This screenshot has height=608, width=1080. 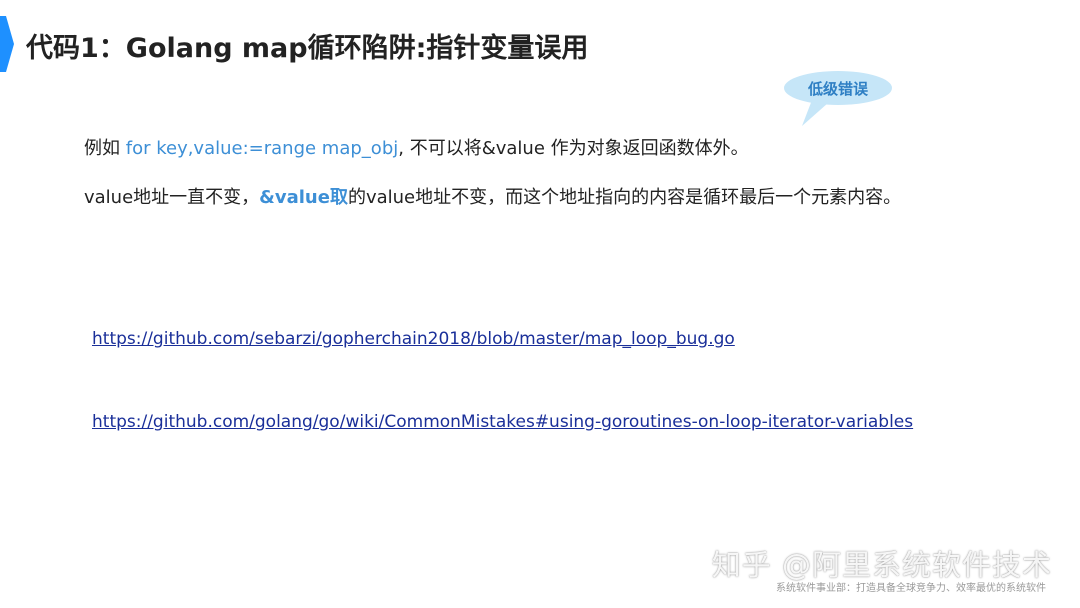 I want to click on watermark-sub: 系统软件事业部：打造具备全球竞争力、效率最优的系统软件, so click(x=911, y=588).